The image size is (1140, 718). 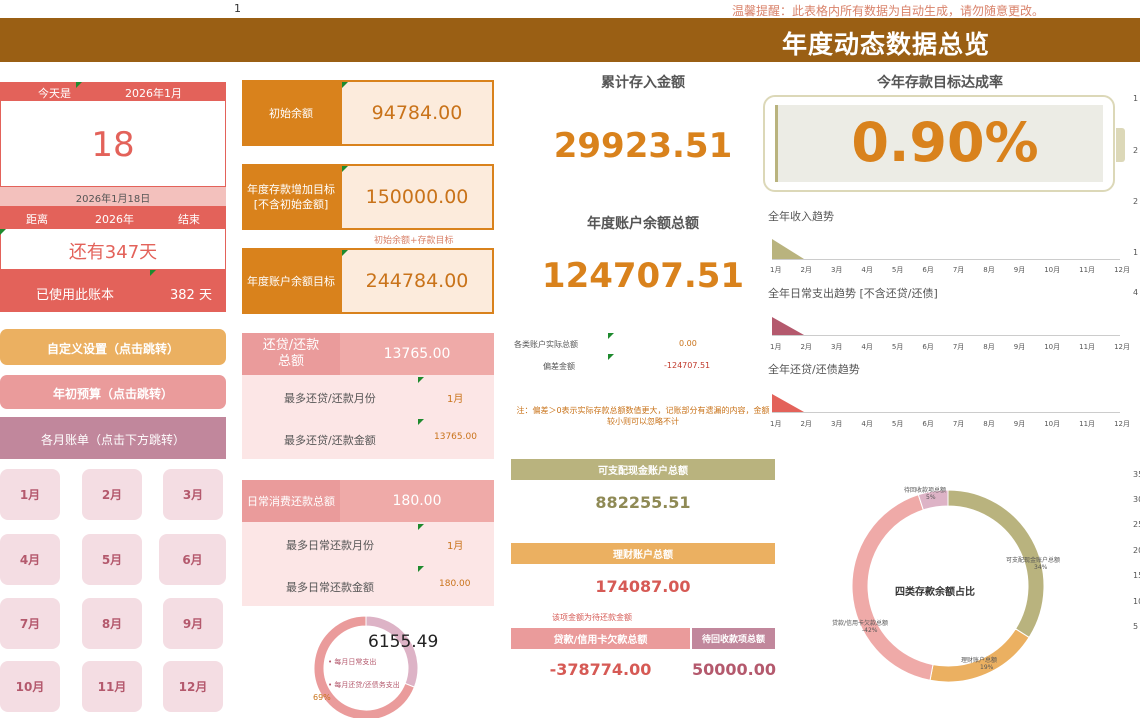 What do you see at coordinates (114, 219) in the screenshot?
I see `distance-year: 2026年` at bounding box center [114, 219].